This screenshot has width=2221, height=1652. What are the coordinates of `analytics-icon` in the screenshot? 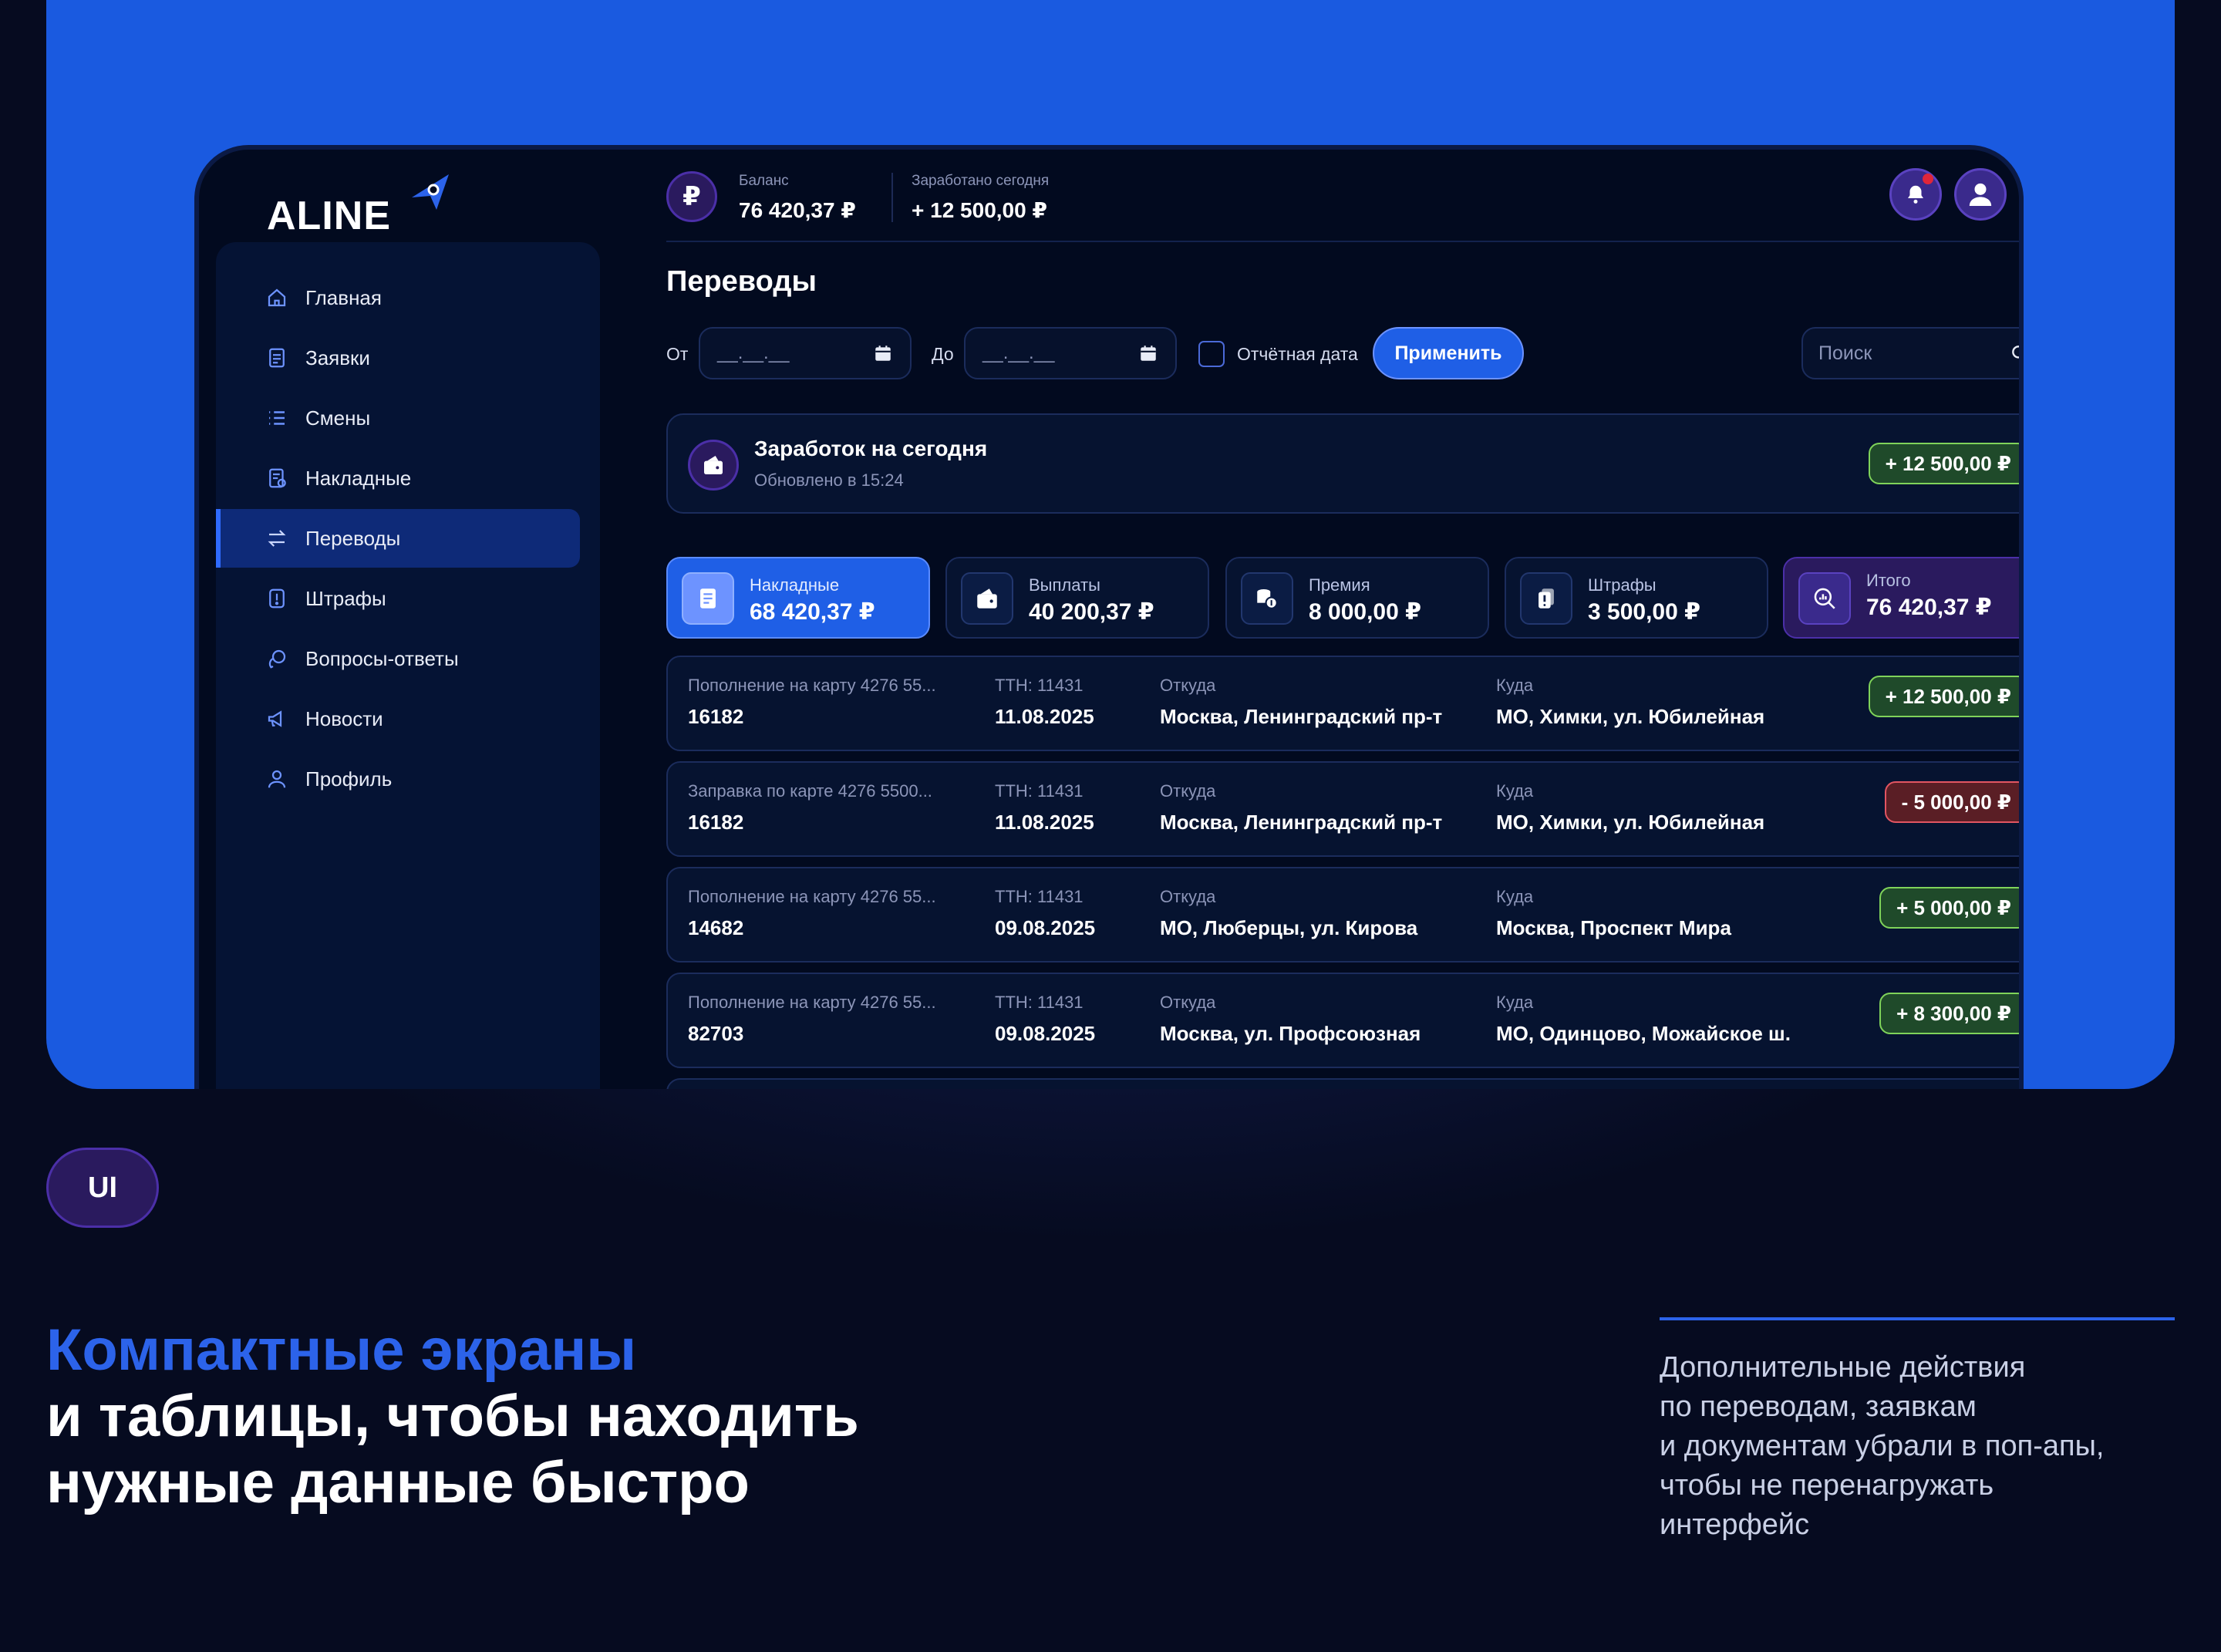 It's located at (1824, 598).